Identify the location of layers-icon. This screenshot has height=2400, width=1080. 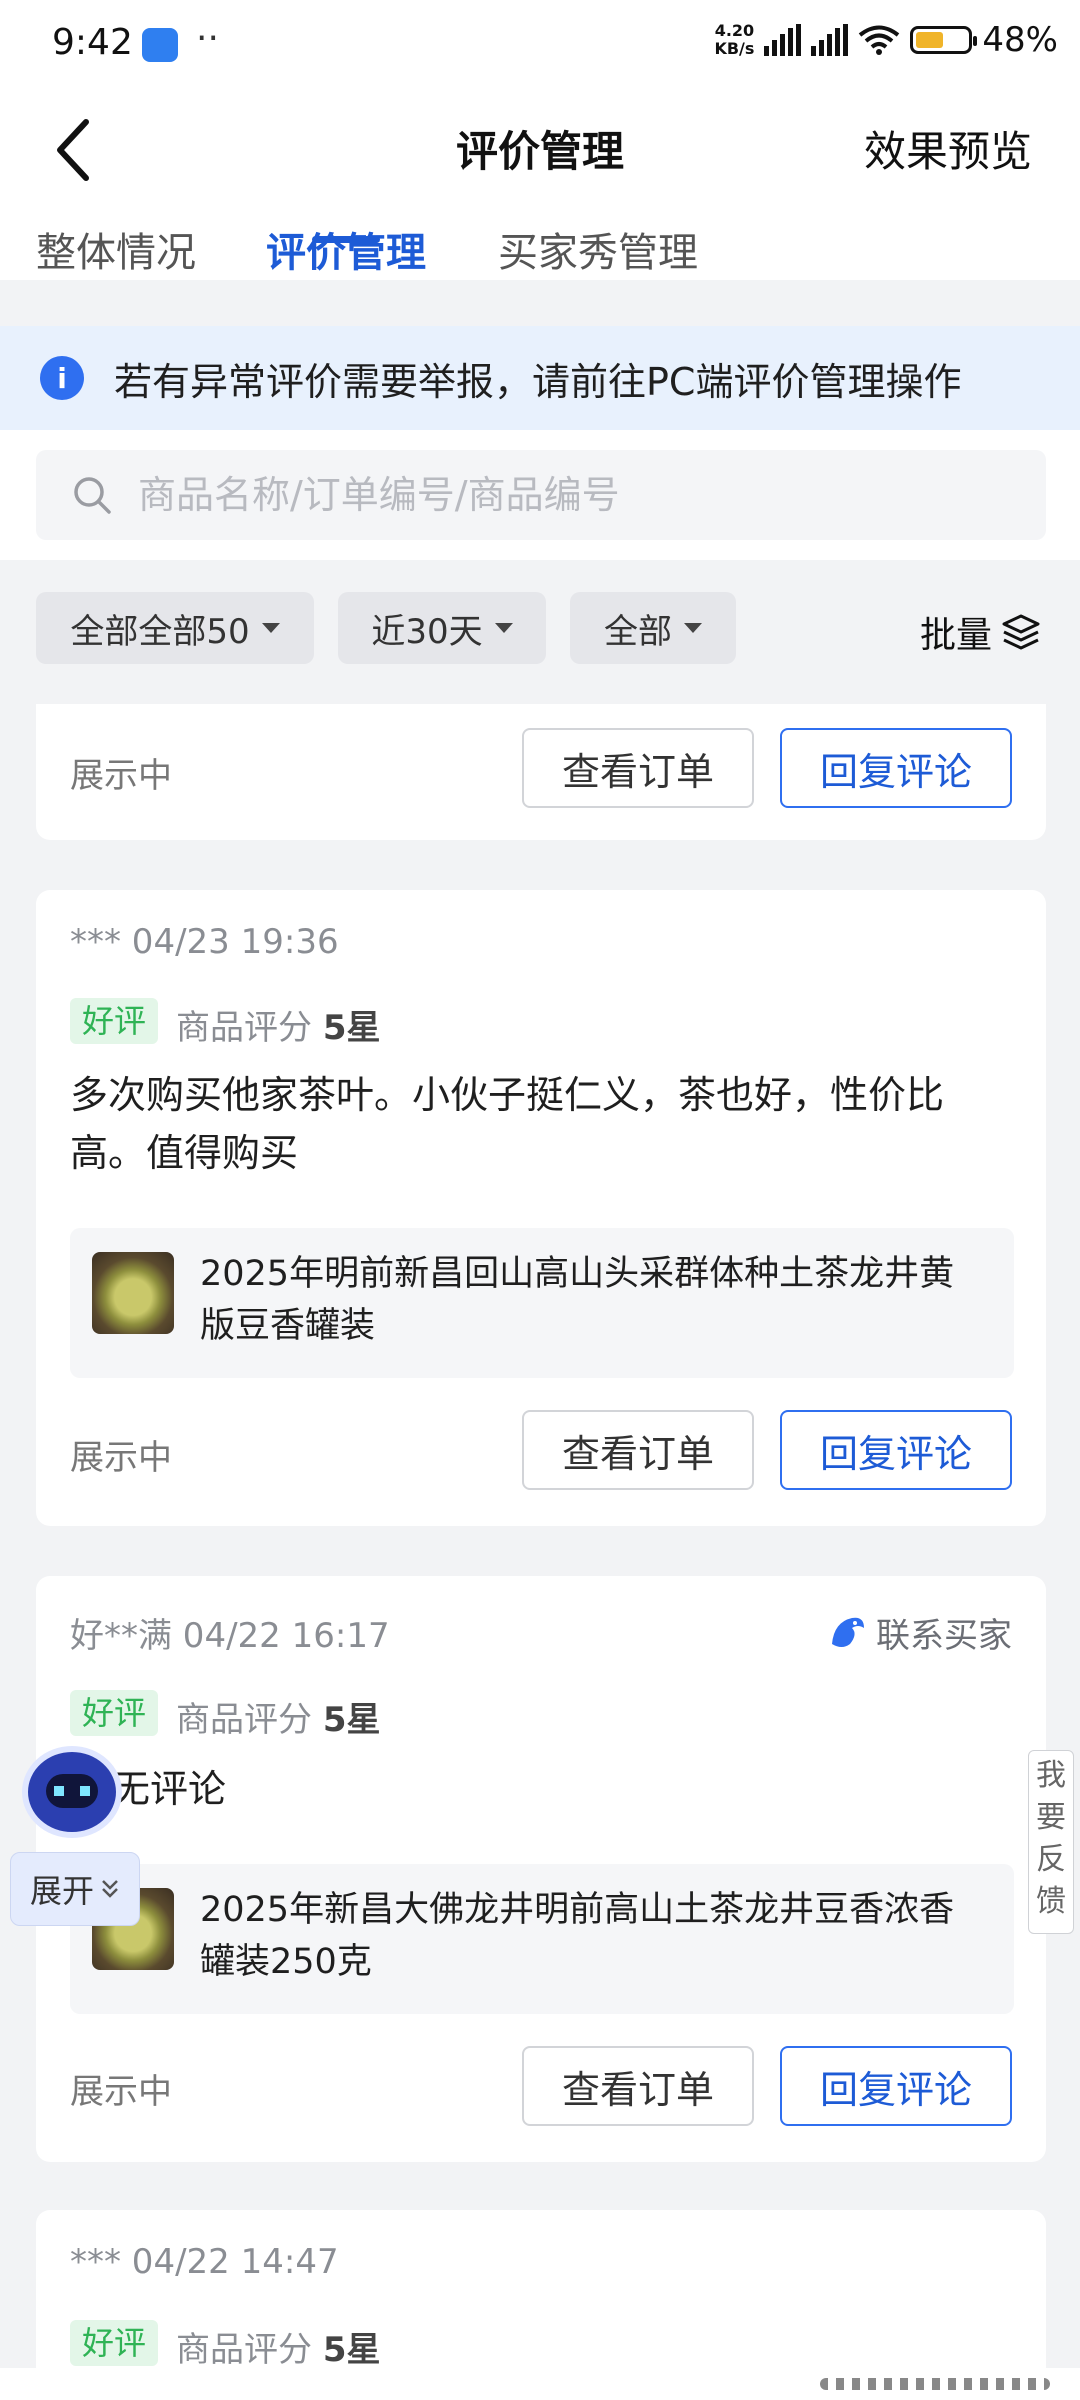
(1021, 632).